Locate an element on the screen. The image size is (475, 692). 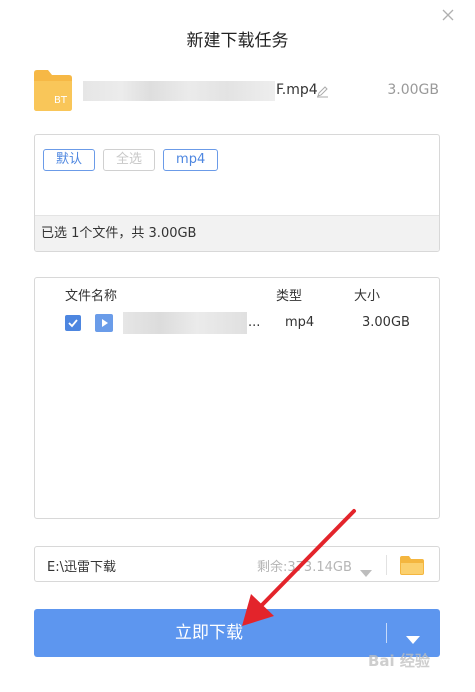
path-divider is located at coordinates (386, 565).